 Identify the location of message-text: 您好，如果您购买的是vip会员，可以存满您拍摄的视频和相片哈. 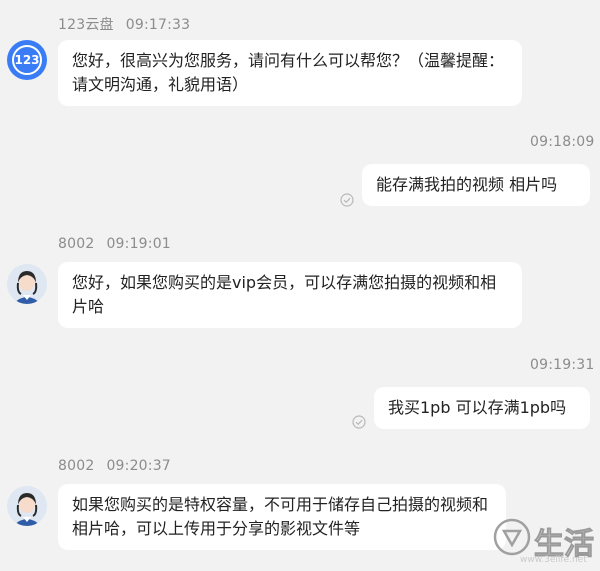
(284, 294).